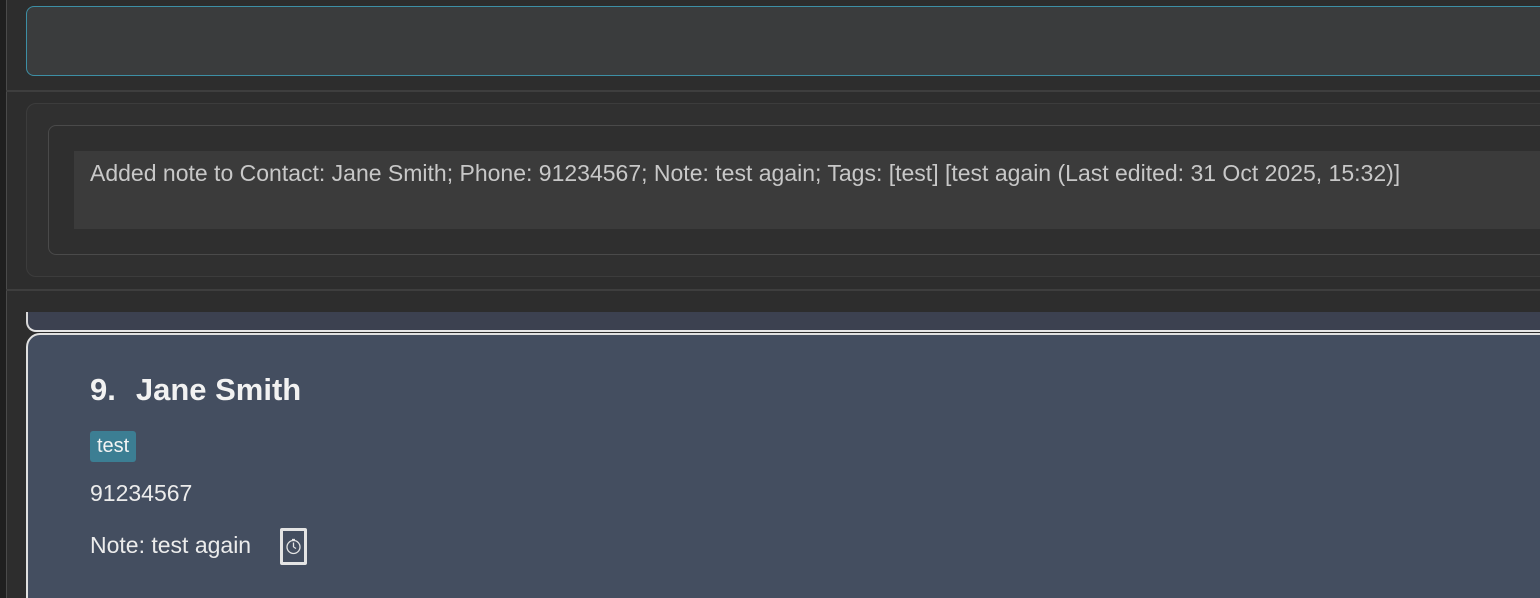  What do you see at coordinates (783, 322) in the screenshot?
I see `previous-card-edge` at bounding box center [783, 322].